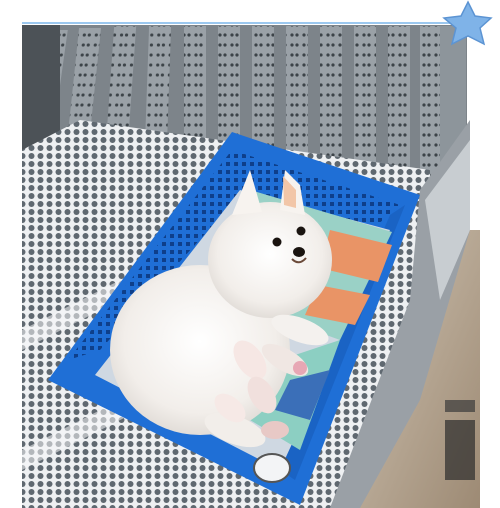  I want to click on dog-eye-right, so click(301, 231).